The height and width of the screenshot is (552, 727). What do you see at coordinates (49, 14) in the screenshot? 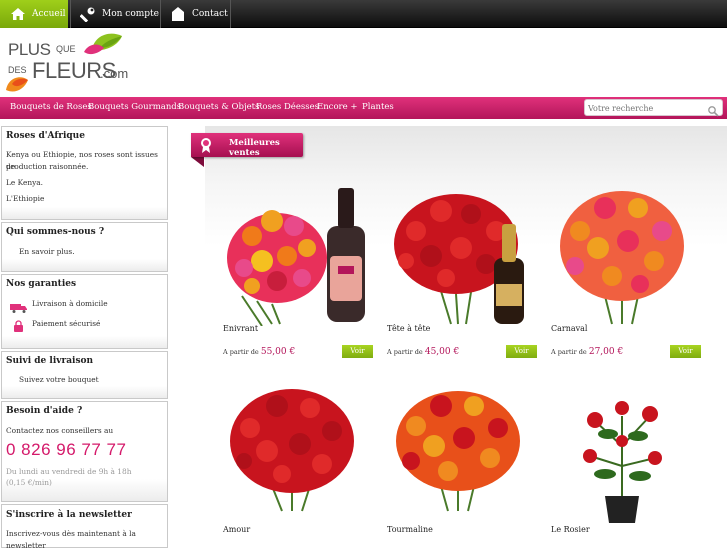
I see `topnav-accueil-label: Accueil` at bounding box center [49, 14].